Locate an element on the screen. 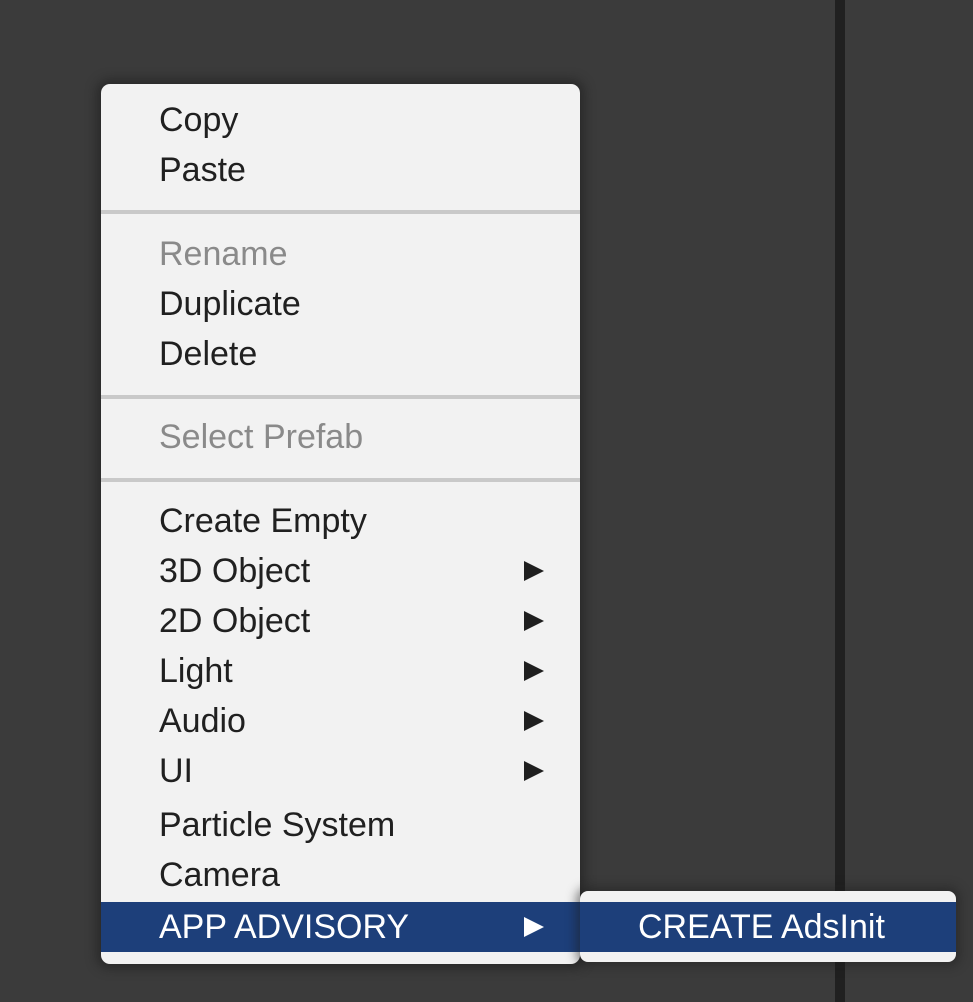 The width and height of the screenshot is (973, 1002). menu-item-copy: Copy is located at coordinates (340, 120).